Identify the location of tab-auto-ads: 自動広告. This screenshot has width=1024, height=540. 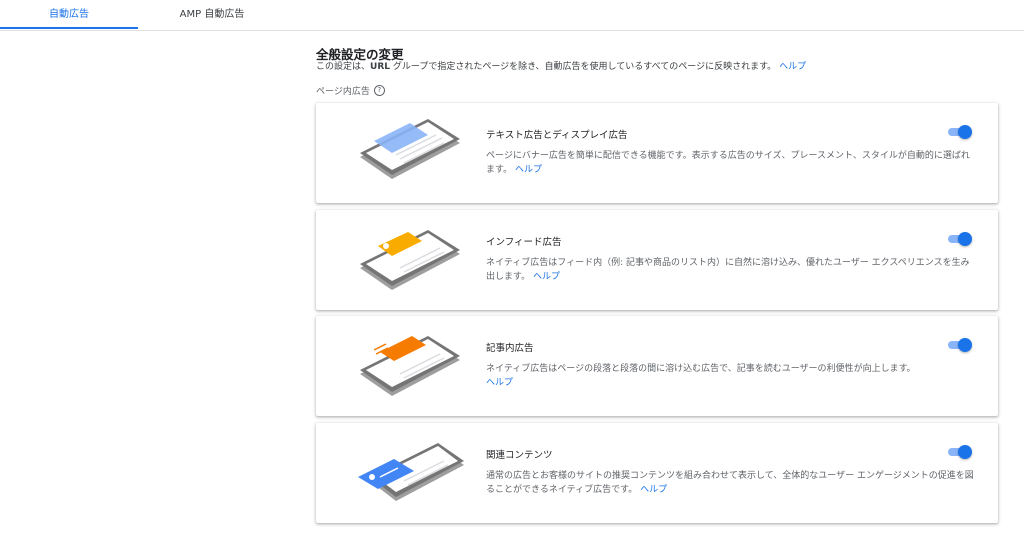
(69, 14).